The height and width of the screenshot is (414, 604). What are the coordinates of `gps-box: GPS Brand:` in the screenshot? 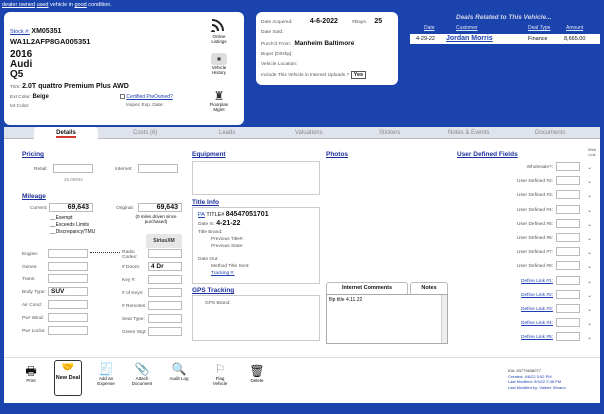 It's located at (256, 318).